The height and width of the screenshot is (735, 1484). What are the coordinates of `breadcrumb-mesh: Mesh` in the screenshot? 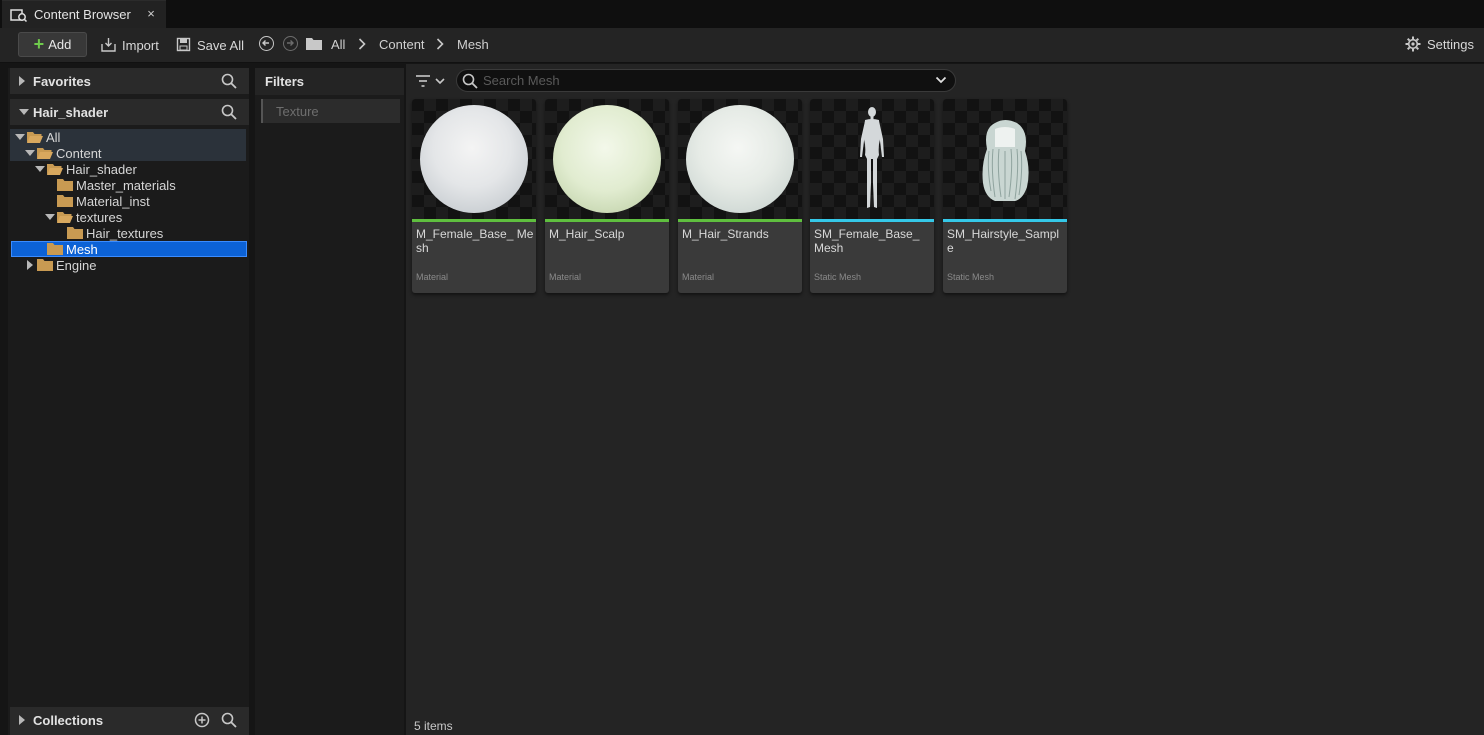 It's located at (473, 44).